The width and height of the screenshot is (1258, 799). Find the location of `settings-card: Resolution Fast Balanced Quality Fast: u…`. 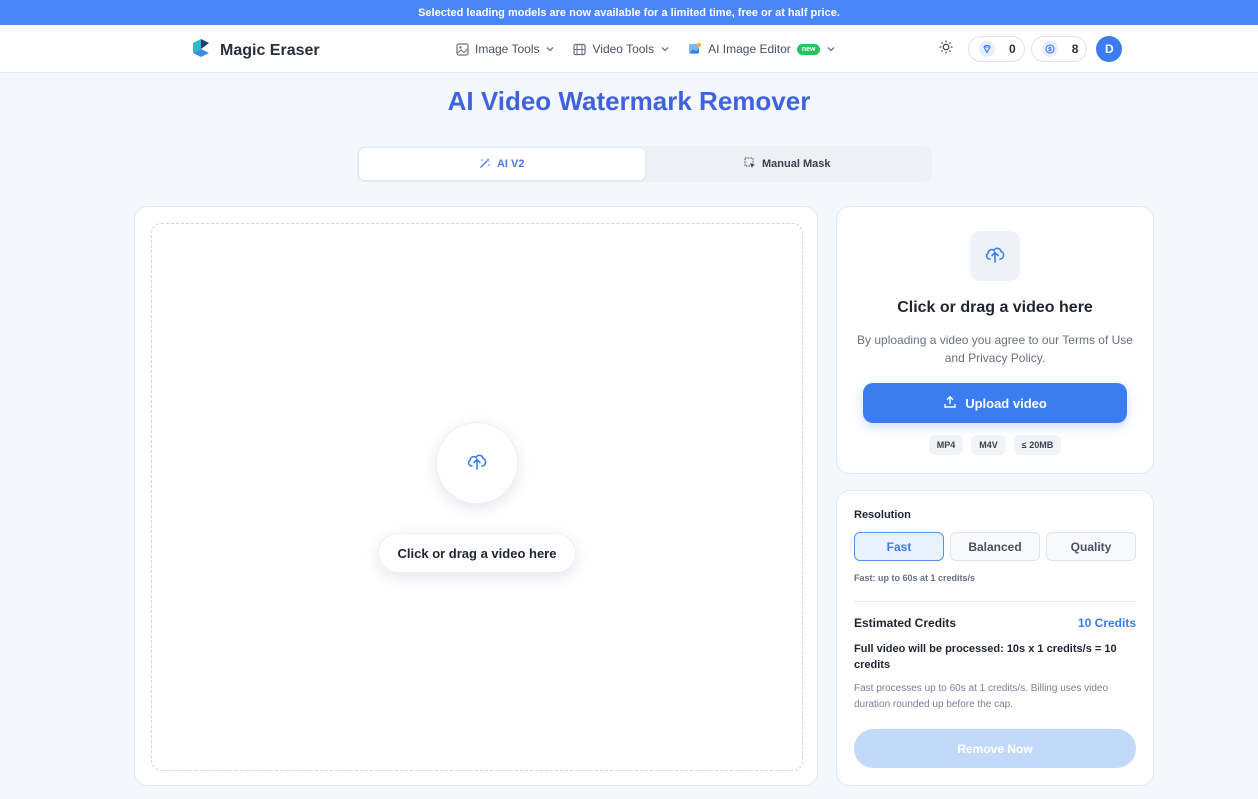

settings-card: Resolution Fast Balanced Quality Fast: u… is located at coordinates (995, 638).